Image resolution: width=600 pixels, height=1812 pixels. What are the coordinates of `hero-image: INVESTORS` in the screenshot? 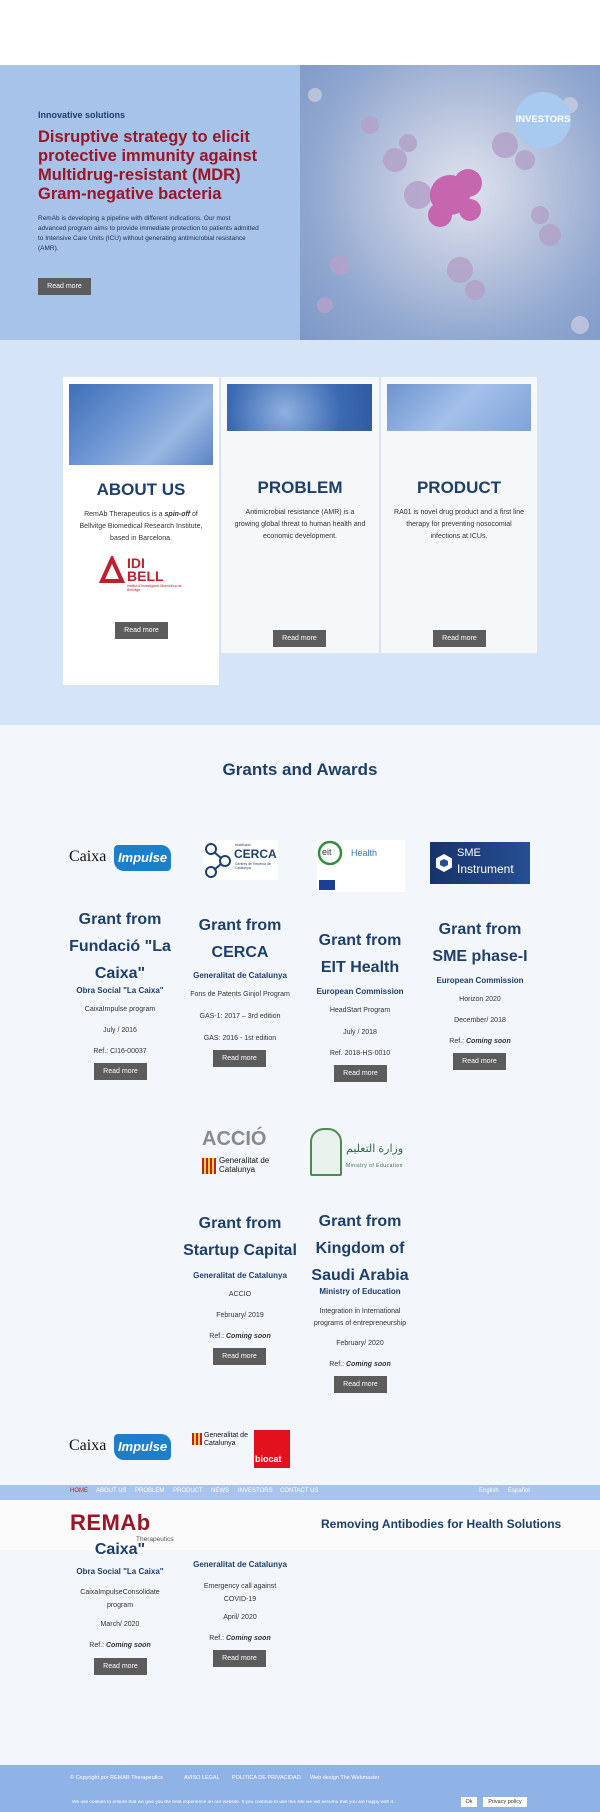 It's located at (450, 202).